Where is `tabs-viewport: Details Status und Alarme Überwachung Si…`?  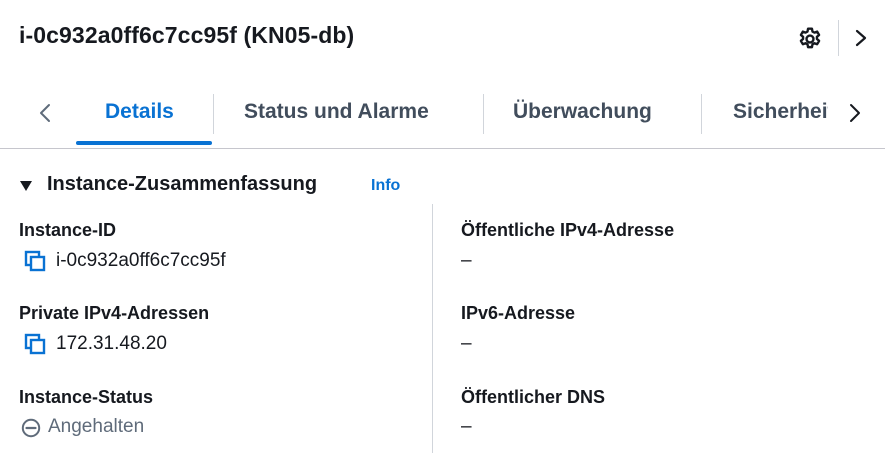 tabs-viewport: Details Status und Alarme Überwachung Si… is located at coordinates (451, 119).